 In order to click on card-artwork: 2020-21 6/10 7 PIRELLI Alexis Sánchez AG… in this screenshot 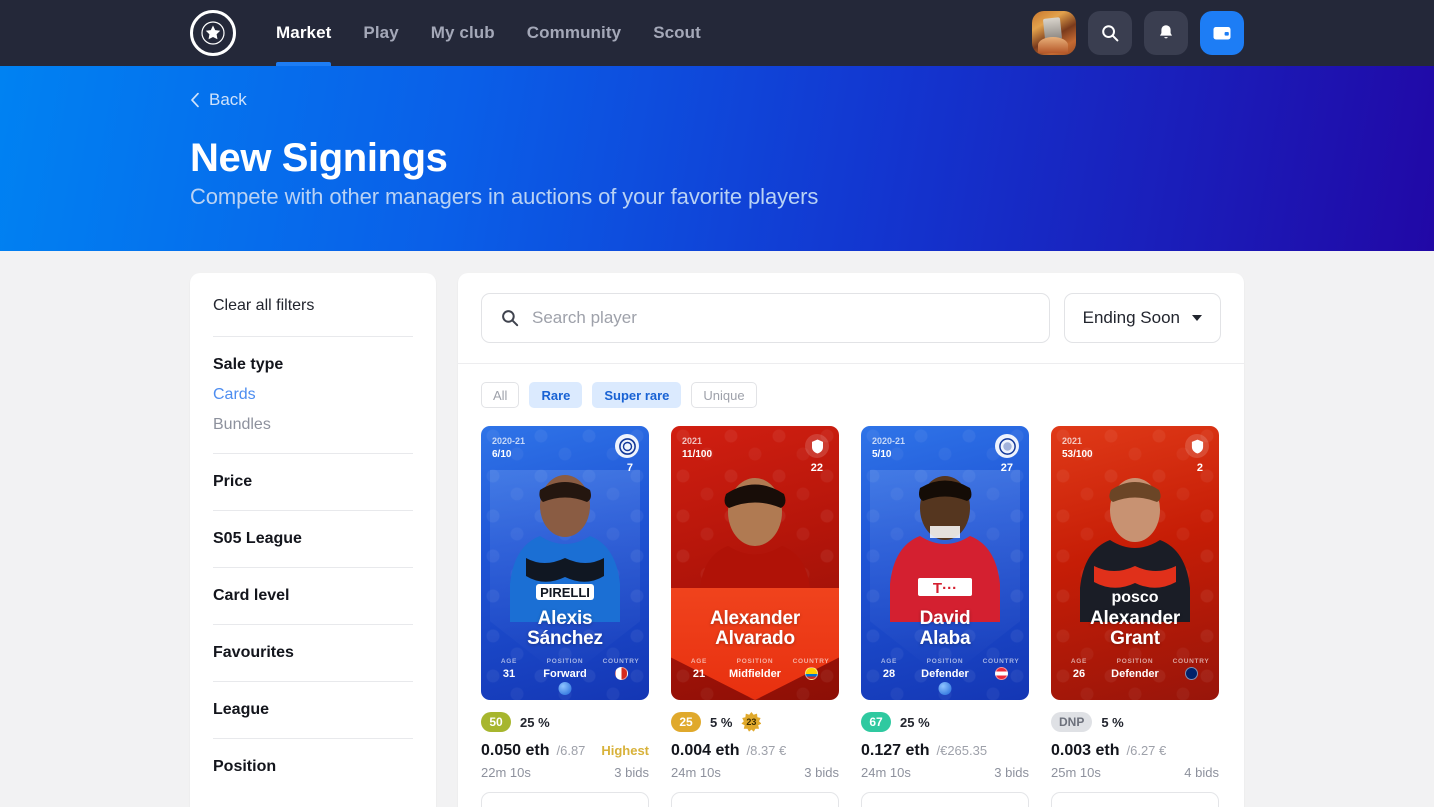, I will do `click(565, 563)`.